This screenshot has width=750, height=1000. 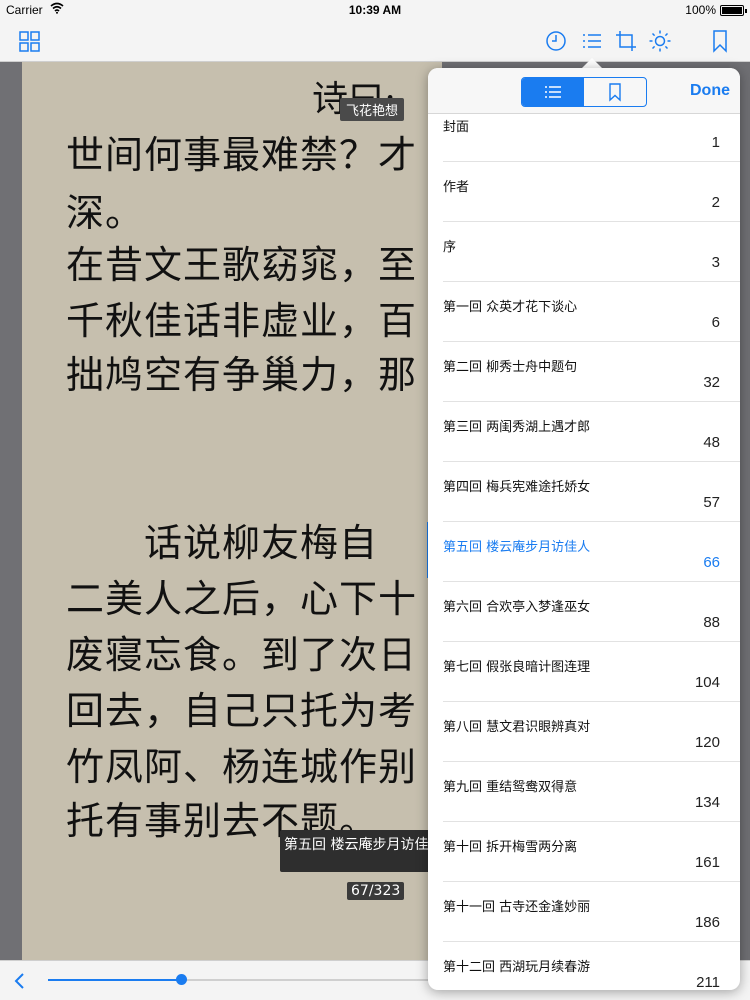 What do you see at coordinates (105, 213) in the screenshot?
I see `text-line: 深。` at bounding box center [105, 213].